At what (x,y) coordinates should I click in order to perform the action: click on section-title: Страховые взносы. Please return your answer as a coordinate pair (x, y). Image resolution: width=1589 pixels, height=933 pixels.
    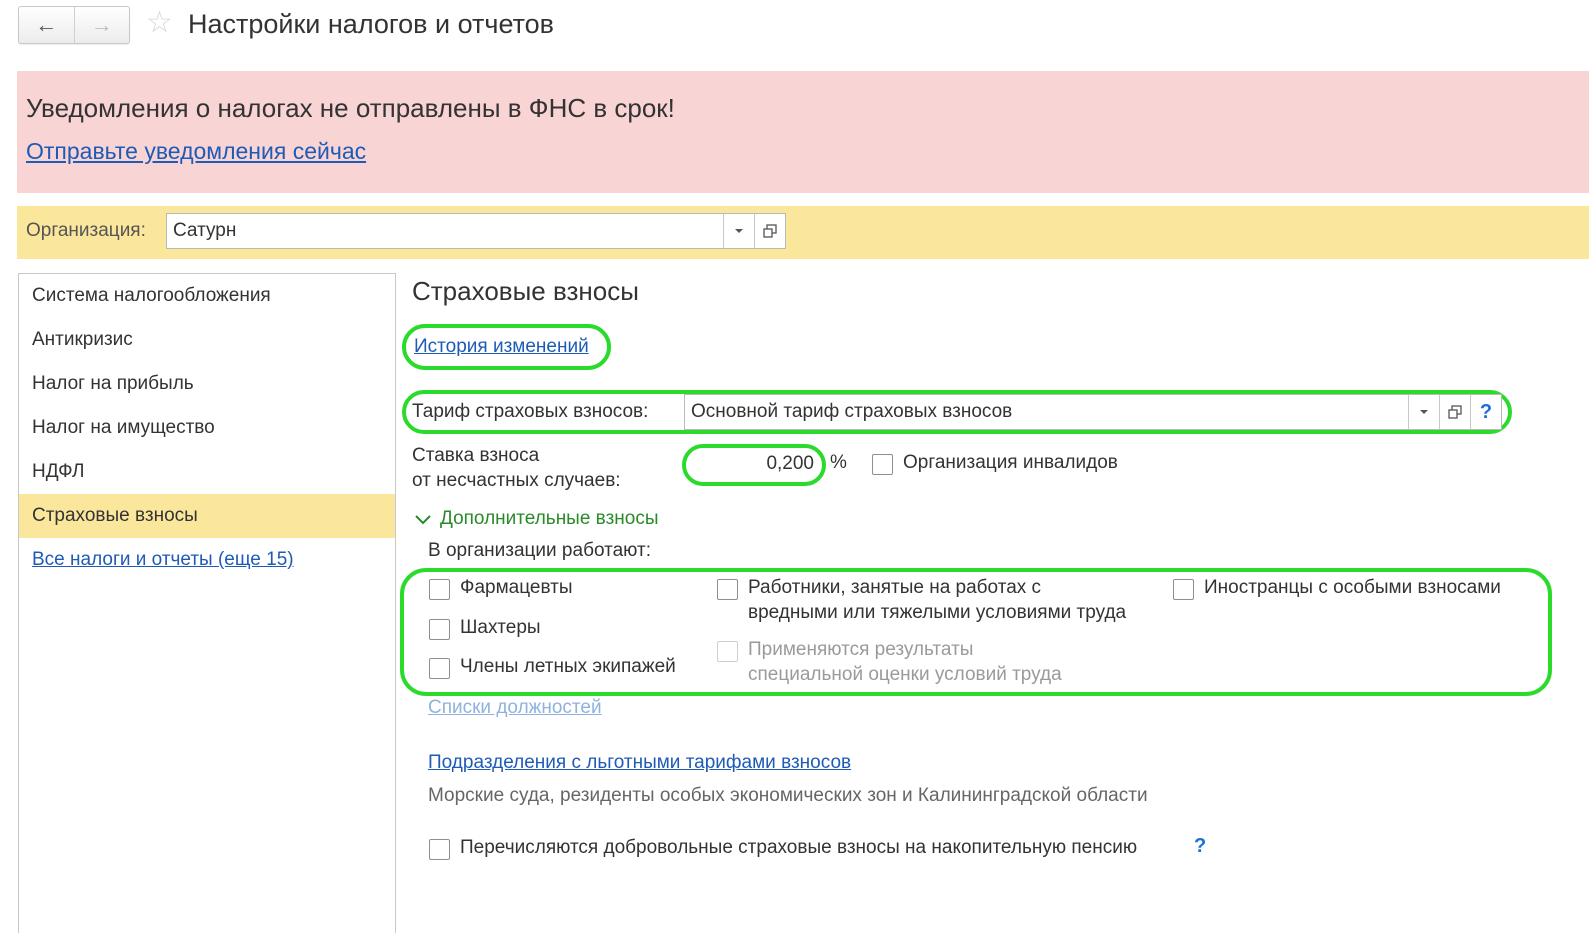
    Looking at the image, I should click on (525, 291).